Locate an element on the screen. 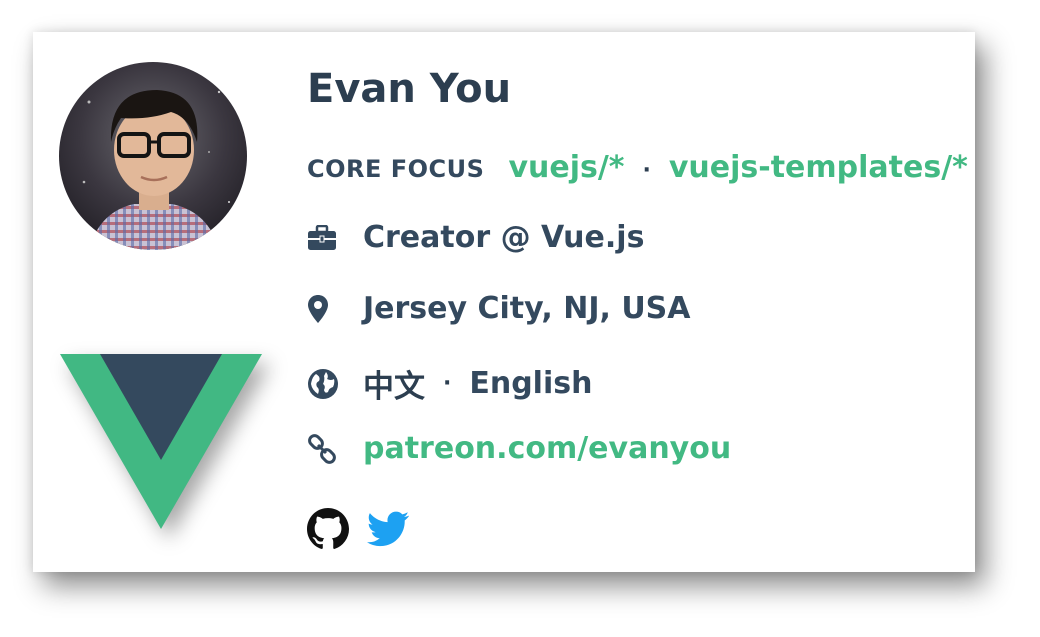  globe-icon is located at coordinates (324, 384).